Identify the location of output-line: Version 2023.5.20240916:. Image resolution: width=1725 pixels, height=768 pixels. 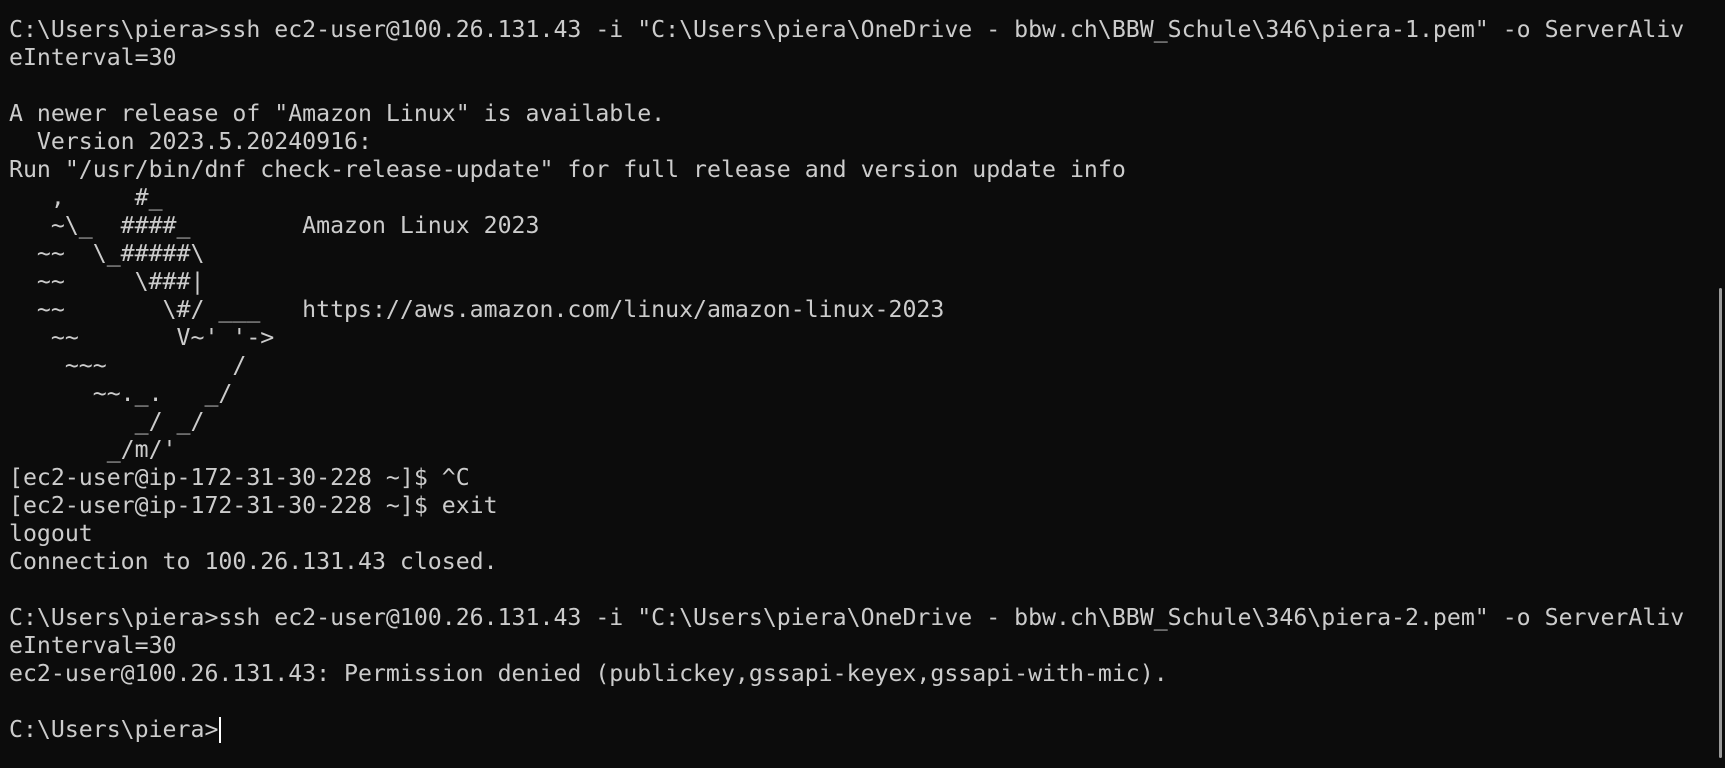
(190, 141).